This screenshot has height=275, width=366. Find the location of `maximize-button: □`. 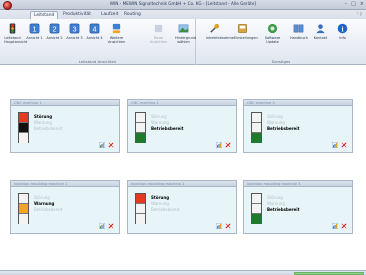

maximize-button: □ is located at coordinates (353, 4).